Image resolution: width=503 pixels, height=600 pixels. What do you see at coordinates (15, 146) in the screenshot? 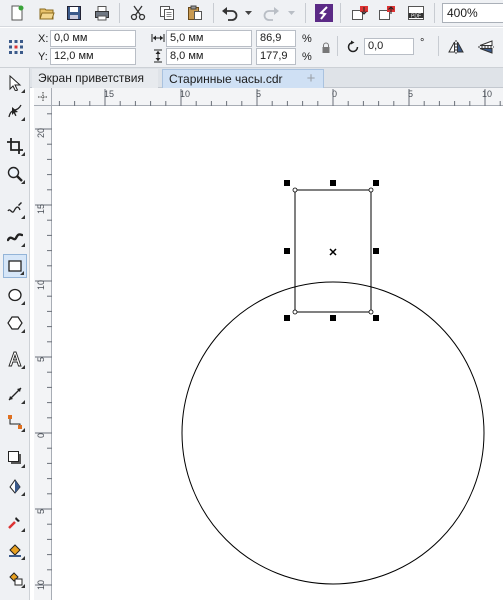
I see `crop-tool-icon` at bounding box center [15, 146].